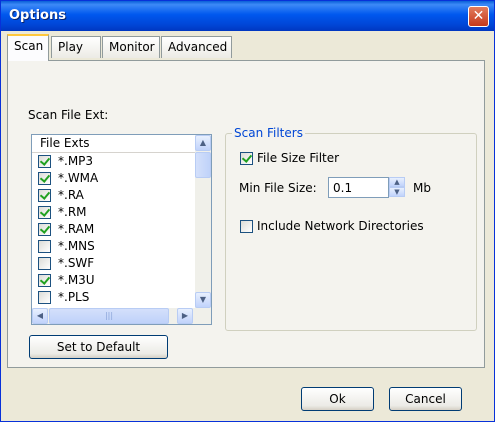  I want to click on list-item: *.RA, so click(113, 195).